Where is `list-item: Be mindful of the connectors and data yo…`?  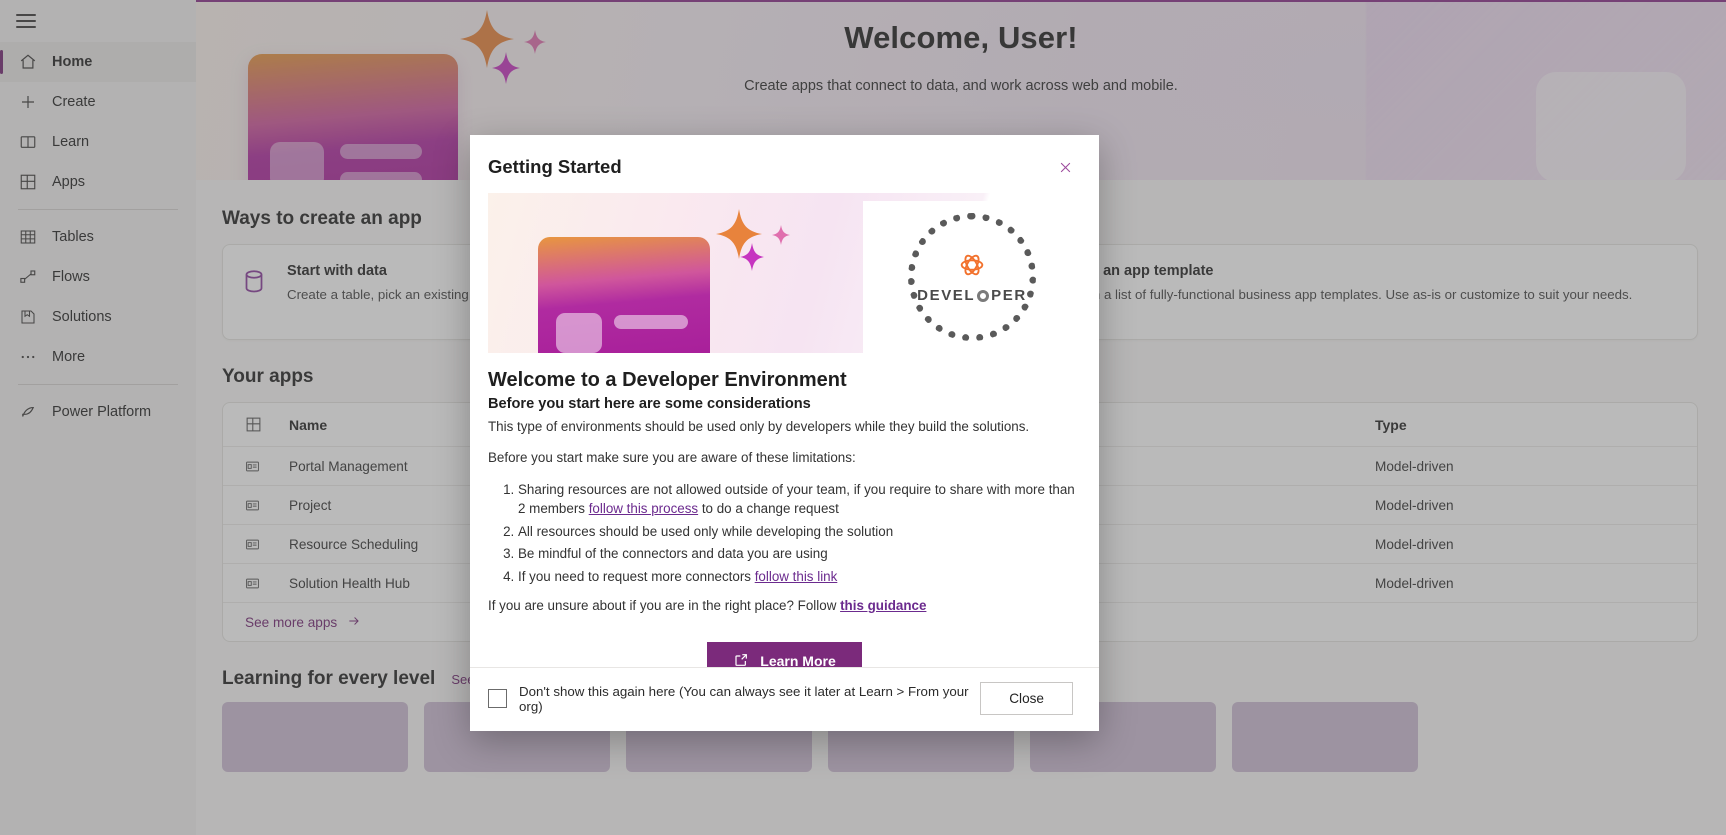
list-item: Be mindful of the connectors and data yo… is located at coordinates (799, 553).